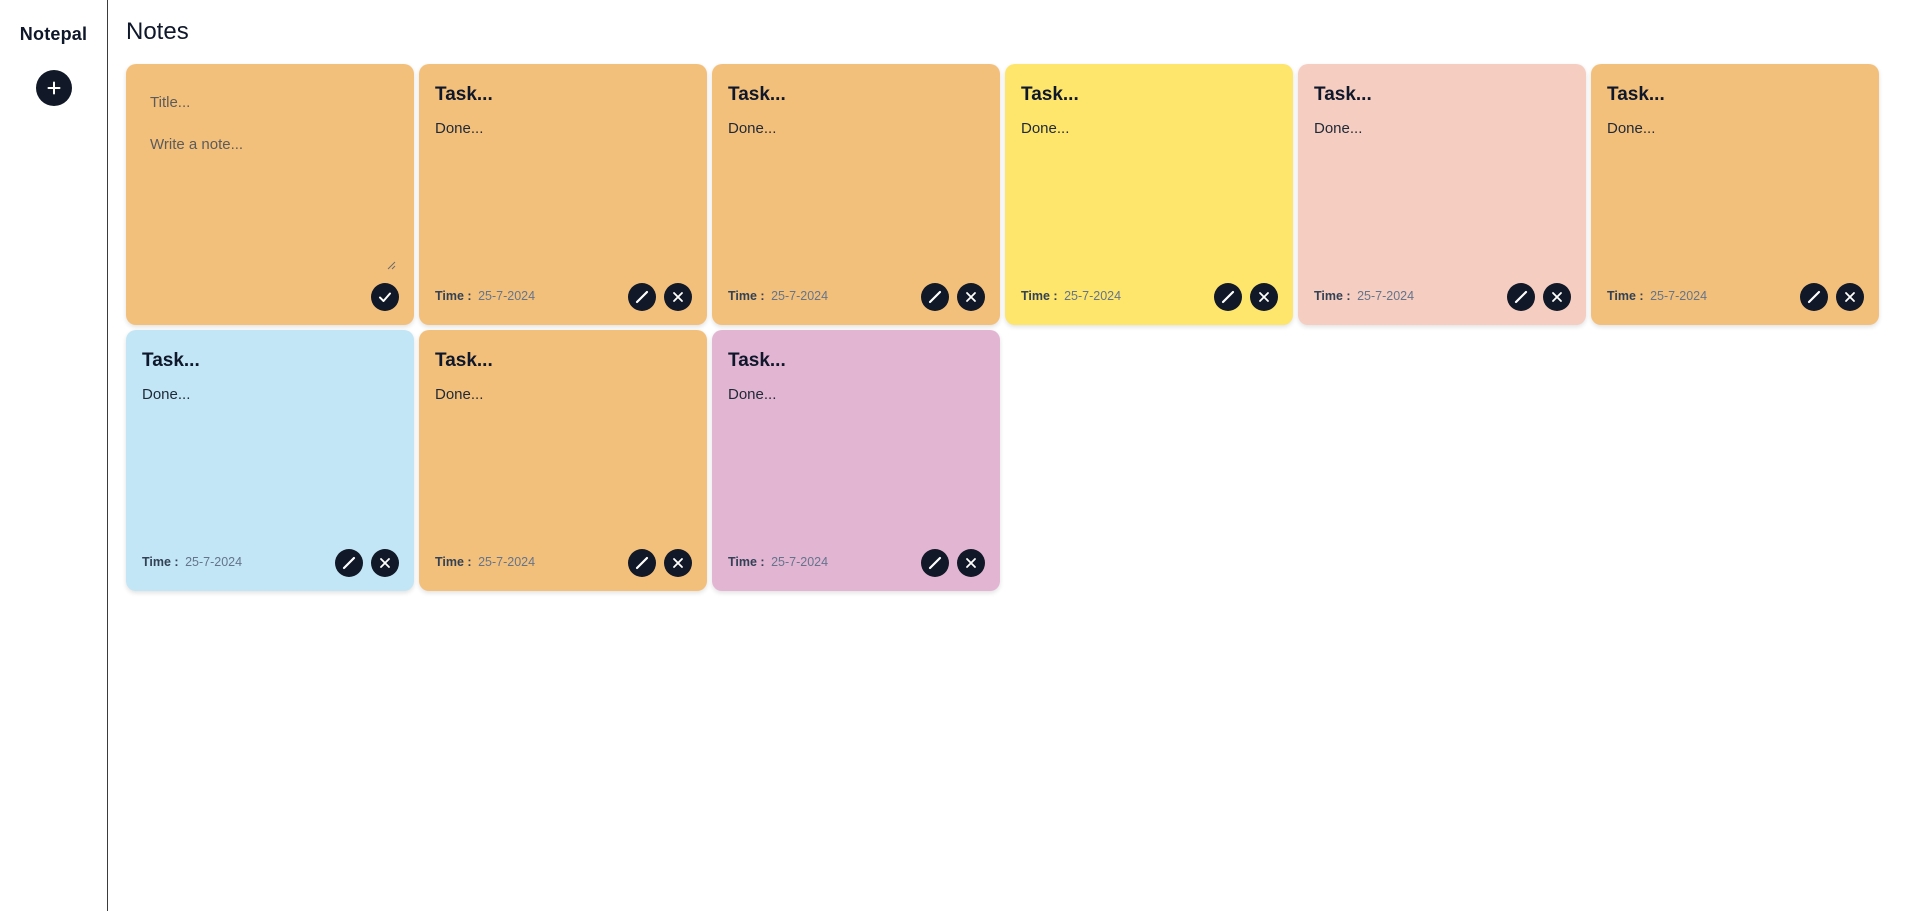  I want to click on note-title-input, so click(265, 102).